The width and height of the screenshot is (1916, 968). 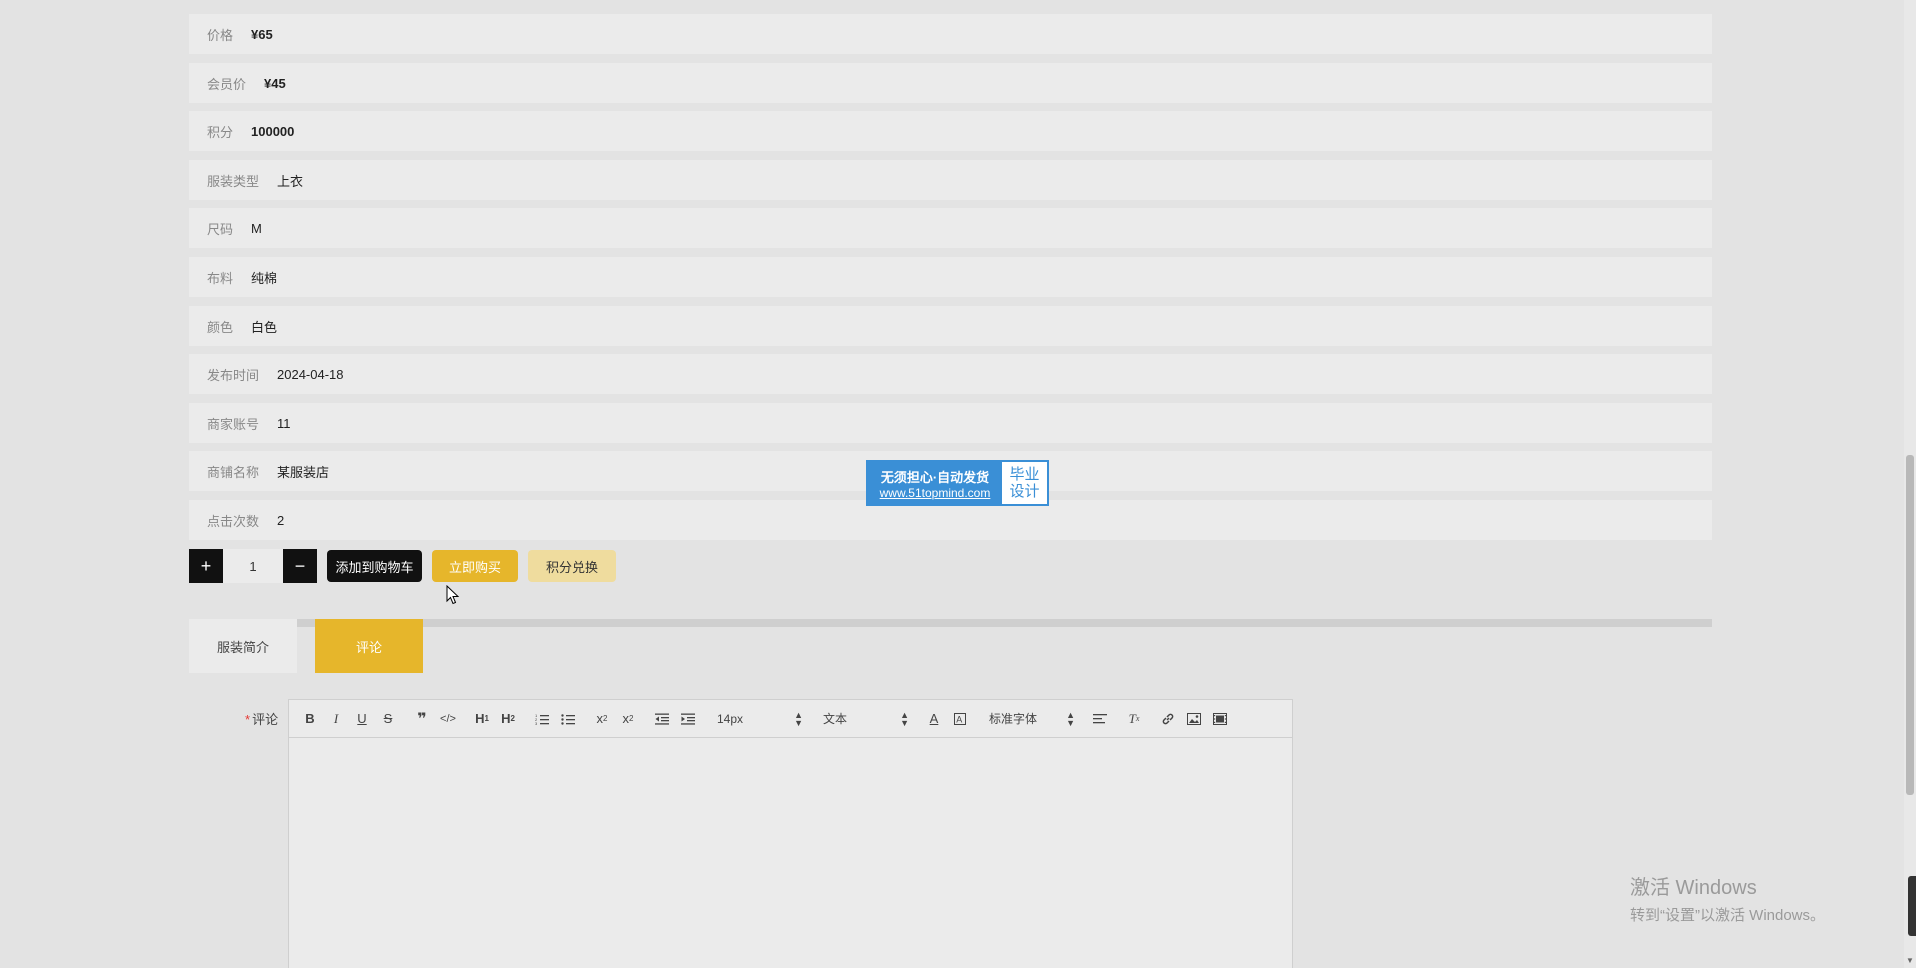 I want to click on clothing-type-label: 服装类型, so click(x=233, y=181).